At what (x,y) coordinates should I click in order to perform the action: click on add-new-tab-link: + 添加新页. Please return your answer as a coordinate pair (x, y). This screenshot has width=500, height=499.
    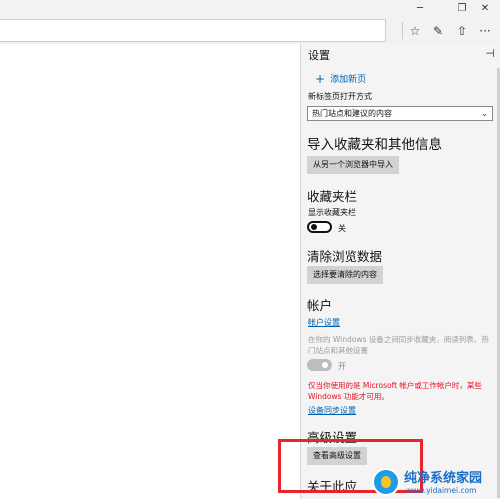
    Looking at the image, I should click on (340, 79).